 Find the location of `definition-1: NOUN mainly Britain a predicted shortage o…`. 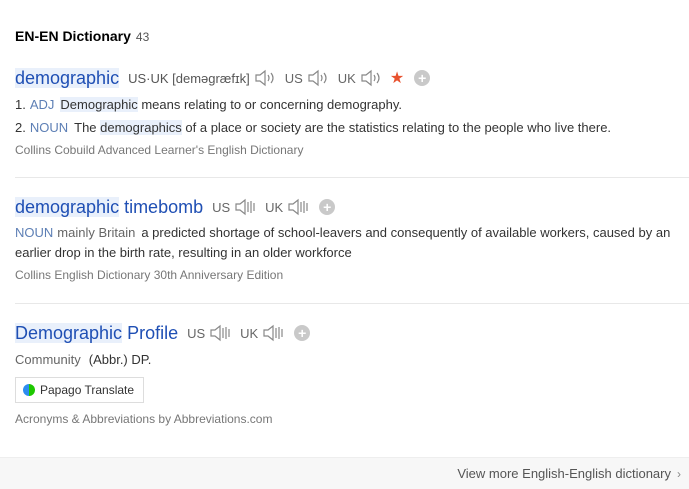

definition-1: NOUN mainly Britain a predicted shortage o… is located at coordinates (343, 242).